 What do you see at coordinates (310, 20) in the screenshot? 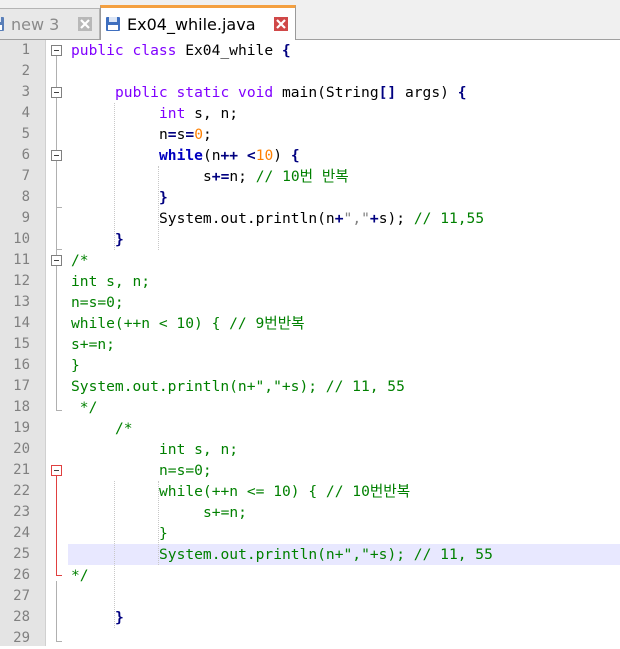
I see `tab-bar: new 3 Ex04_while.java` at bounding box center [310, 20].